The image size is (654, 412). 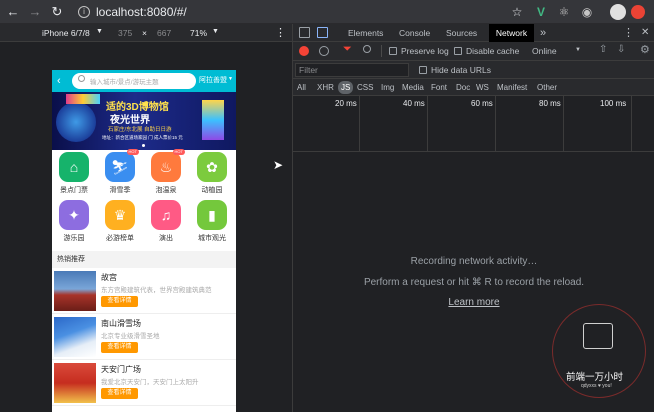 I want to click on upload-icon: ⇧, so click(x=603, y=49).